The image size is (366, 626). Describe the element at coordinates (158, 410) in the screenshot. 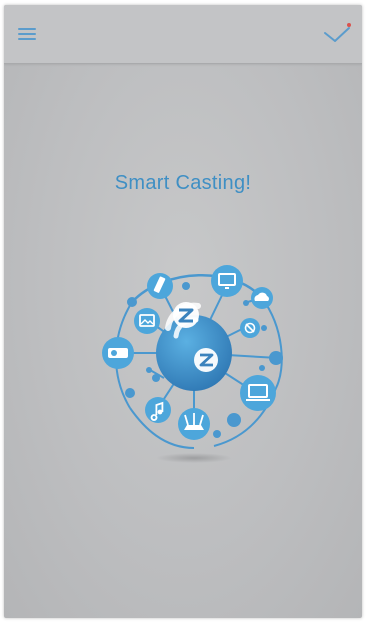

I see `music-node` at that location.